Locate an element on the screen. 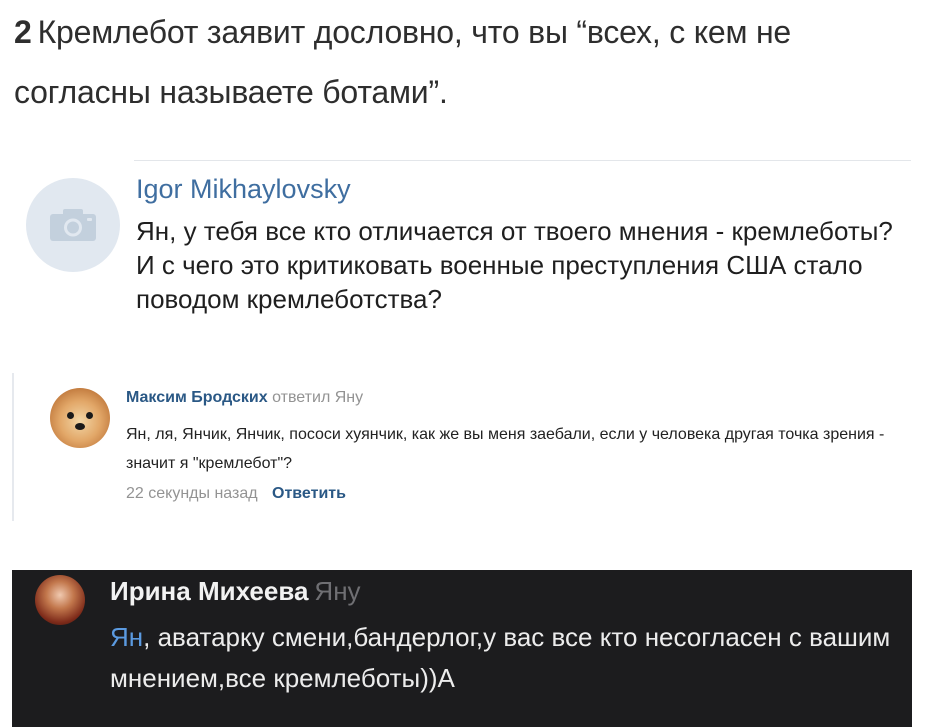 The width and height of the screenshot is (933, 727). avatar-nose is located at coordinates (80, 426).